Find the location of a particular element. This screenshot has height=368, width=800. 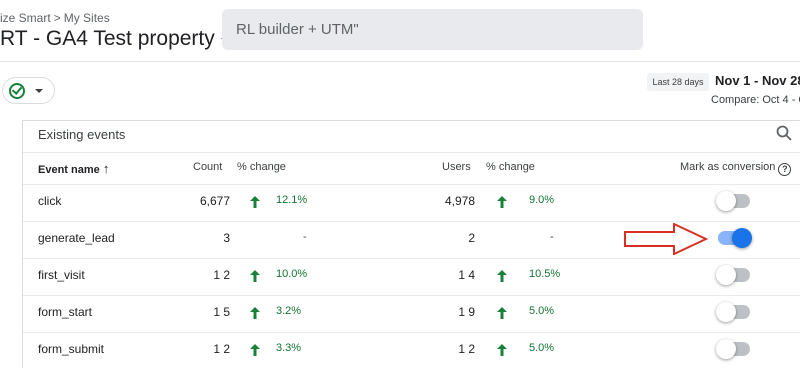

search-icon is located at coordinates (784, 133).